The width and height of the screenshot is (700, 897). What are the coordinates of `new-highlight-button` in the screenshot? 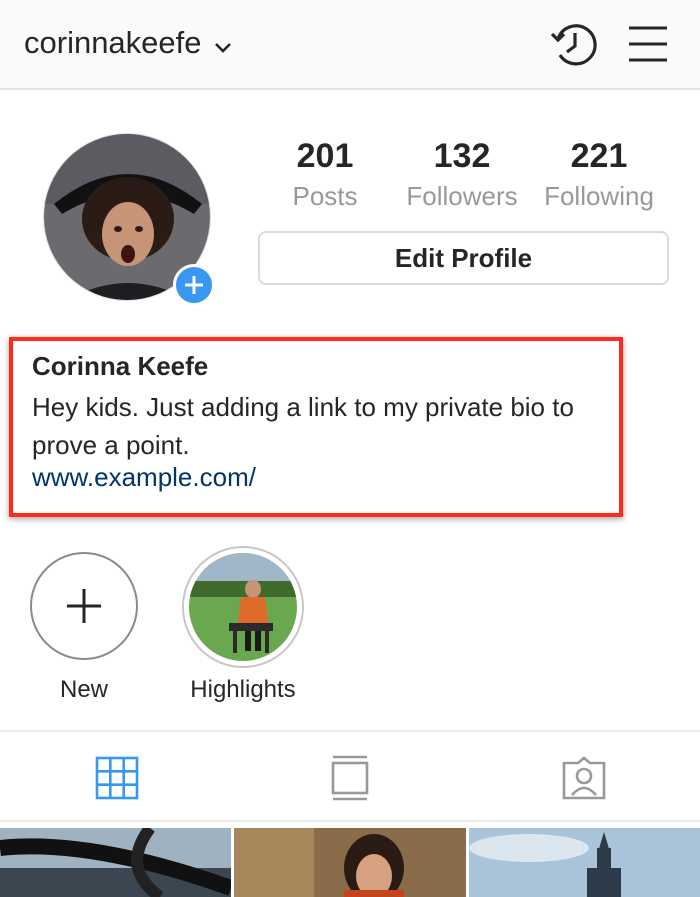 It's located at (84, 606).